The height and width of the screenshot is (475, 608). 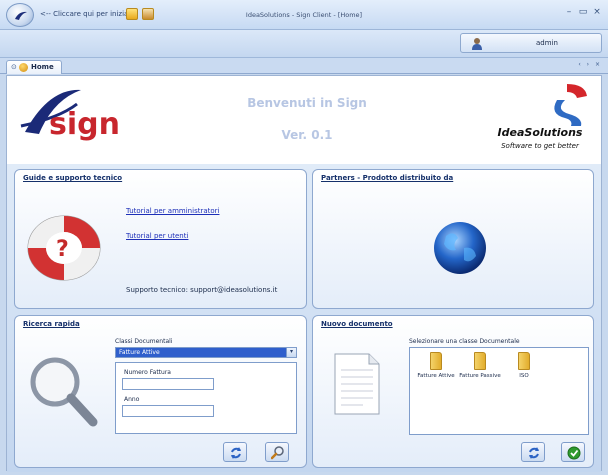 I want to click on class-iso: ISO, so click(x=524, y=366).